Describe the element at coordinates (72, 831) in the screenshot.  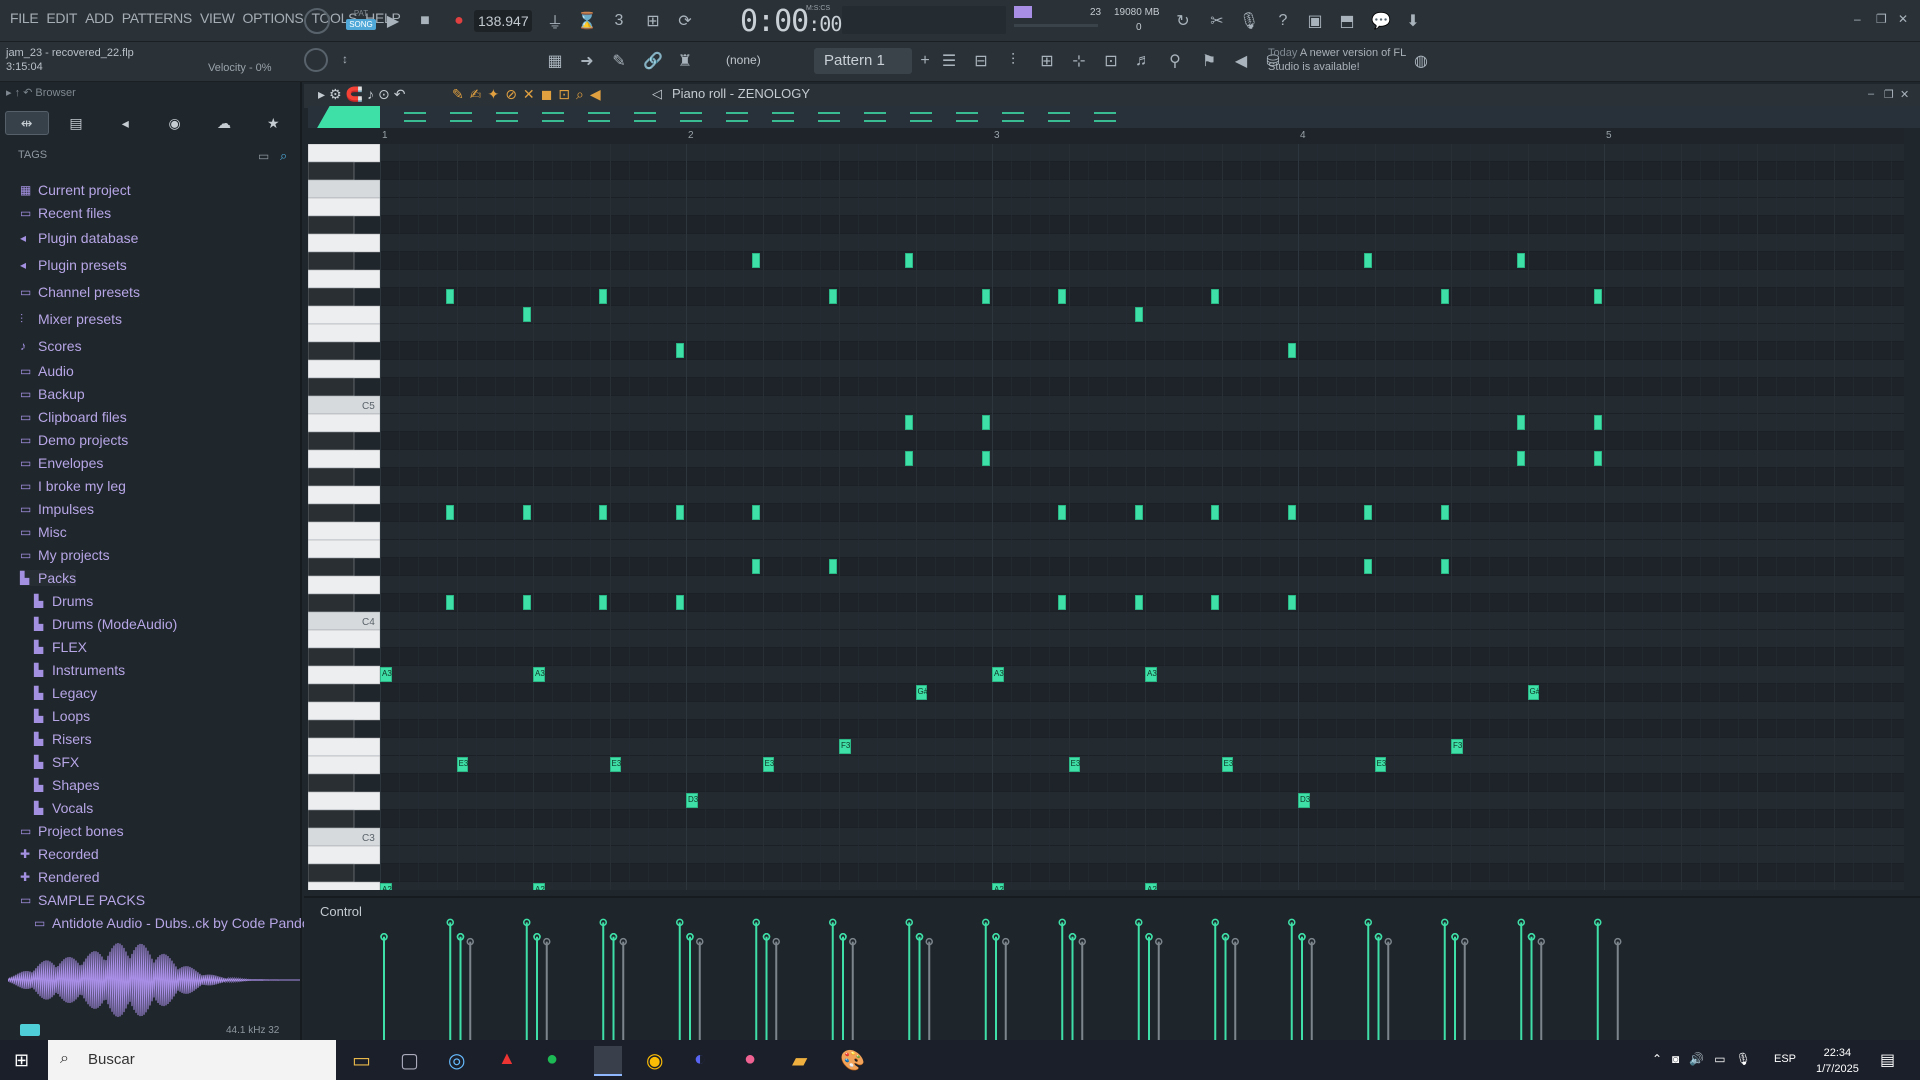
I see `browser-item: ▭ Project bones` at that location.